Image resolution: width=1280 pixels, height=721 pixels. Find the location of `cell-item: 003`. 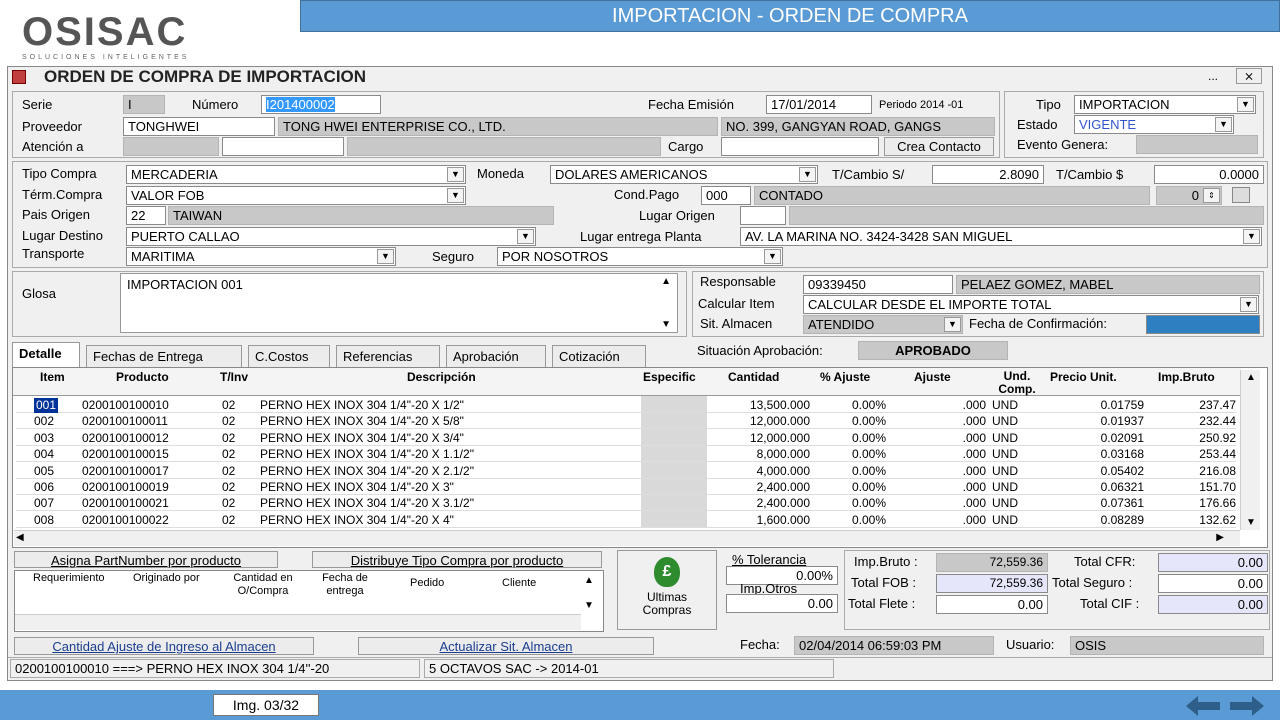

cell-item: 003 is located at coordinates (44, 437).